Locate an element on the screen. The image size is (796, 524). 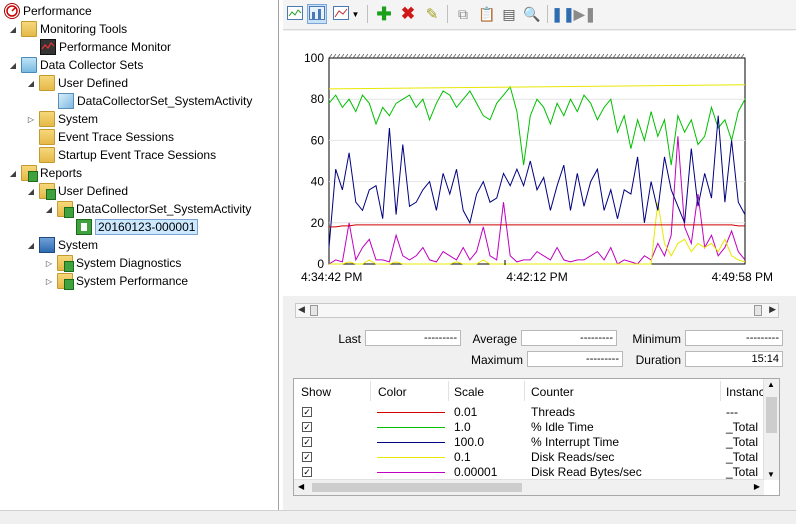
tree-item-reports-user-defined: ◢ User Defined is located at coordinates (77, 191).